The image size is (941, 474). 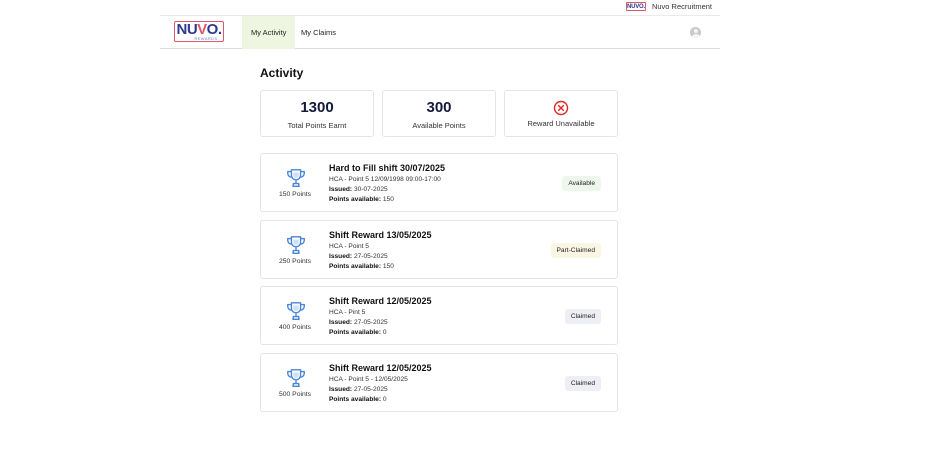 I want to click on stat-value: 1300, so click(x=317, y=107).